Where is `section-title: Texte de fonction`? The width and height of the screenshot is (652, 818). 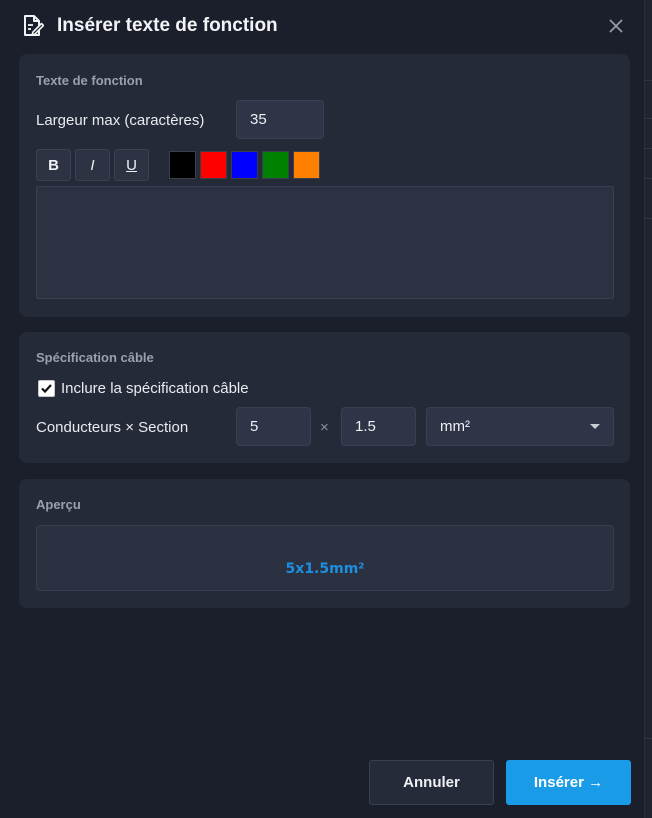 section-title: Texte de fonction is located at coordinates (89, 80).